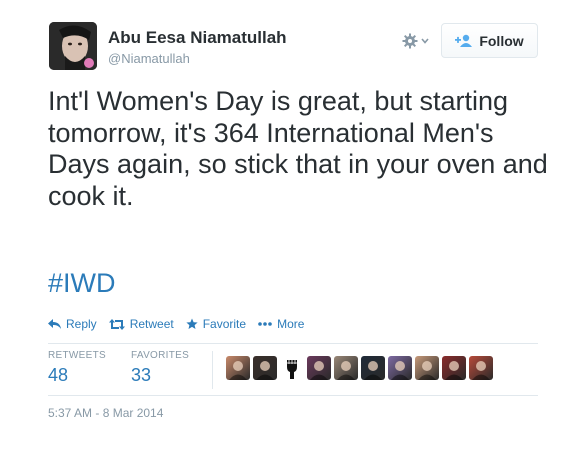 Image resolution: width=585 pixels, height=451 pixels. Describe the element at coordinates (425, 41) in the screenshot. I see `chevron-down-icon` at that location.